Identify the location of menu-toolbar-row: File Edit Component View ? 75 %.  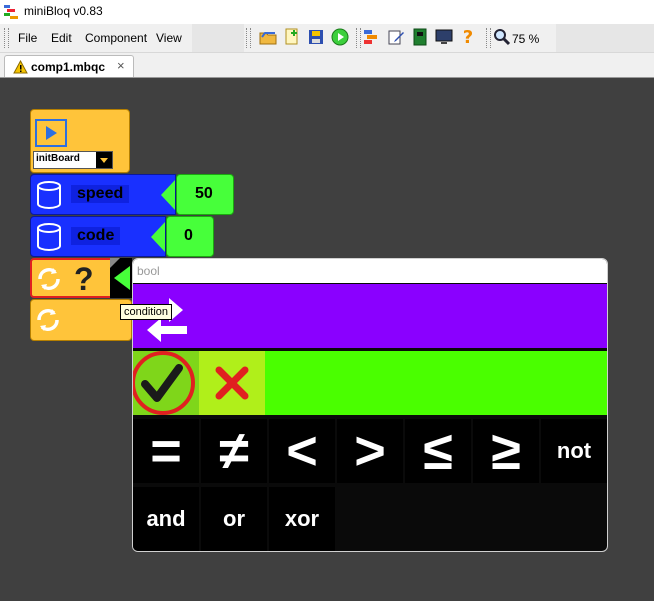
(327, 38).